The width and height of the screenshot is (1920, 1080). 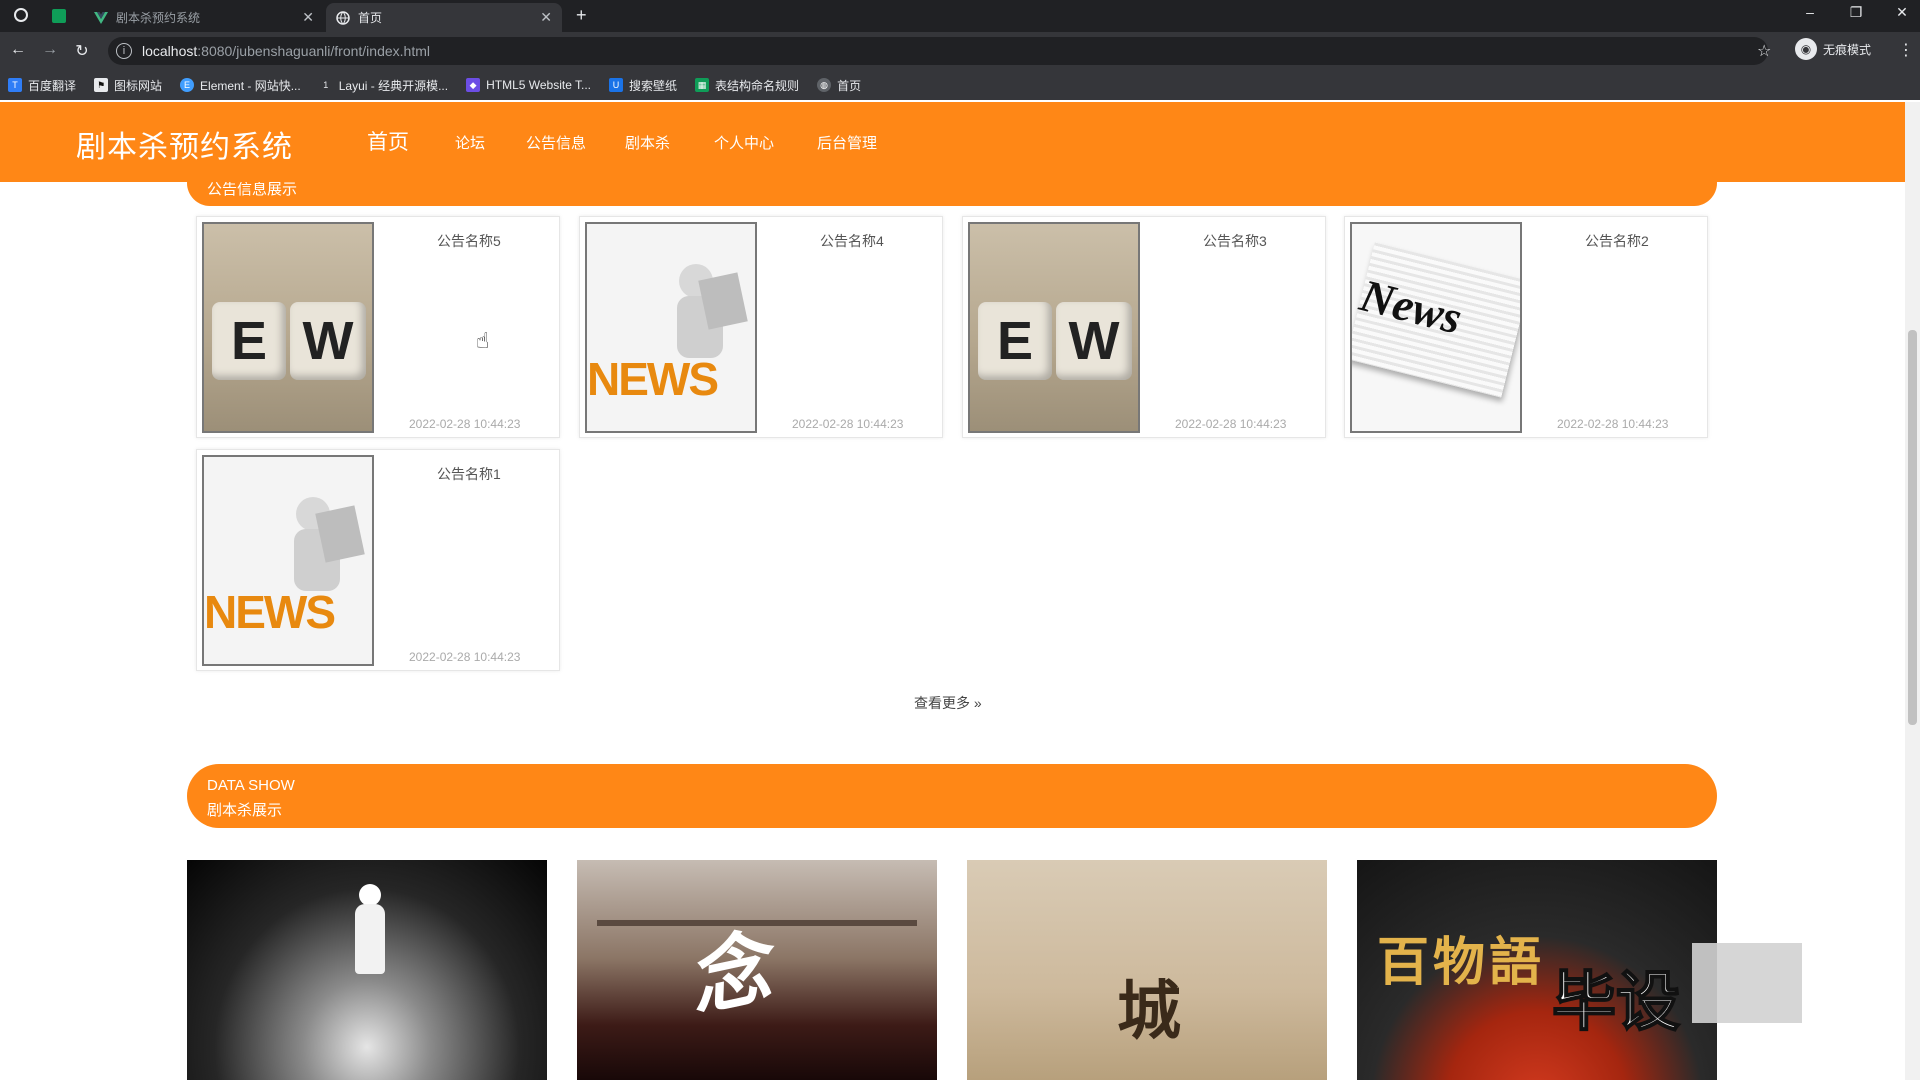 What do you see at coordinates (1912, 527) in the screenshot?
I see `page-scroll-thumb` at bounding box center [1912, 527].